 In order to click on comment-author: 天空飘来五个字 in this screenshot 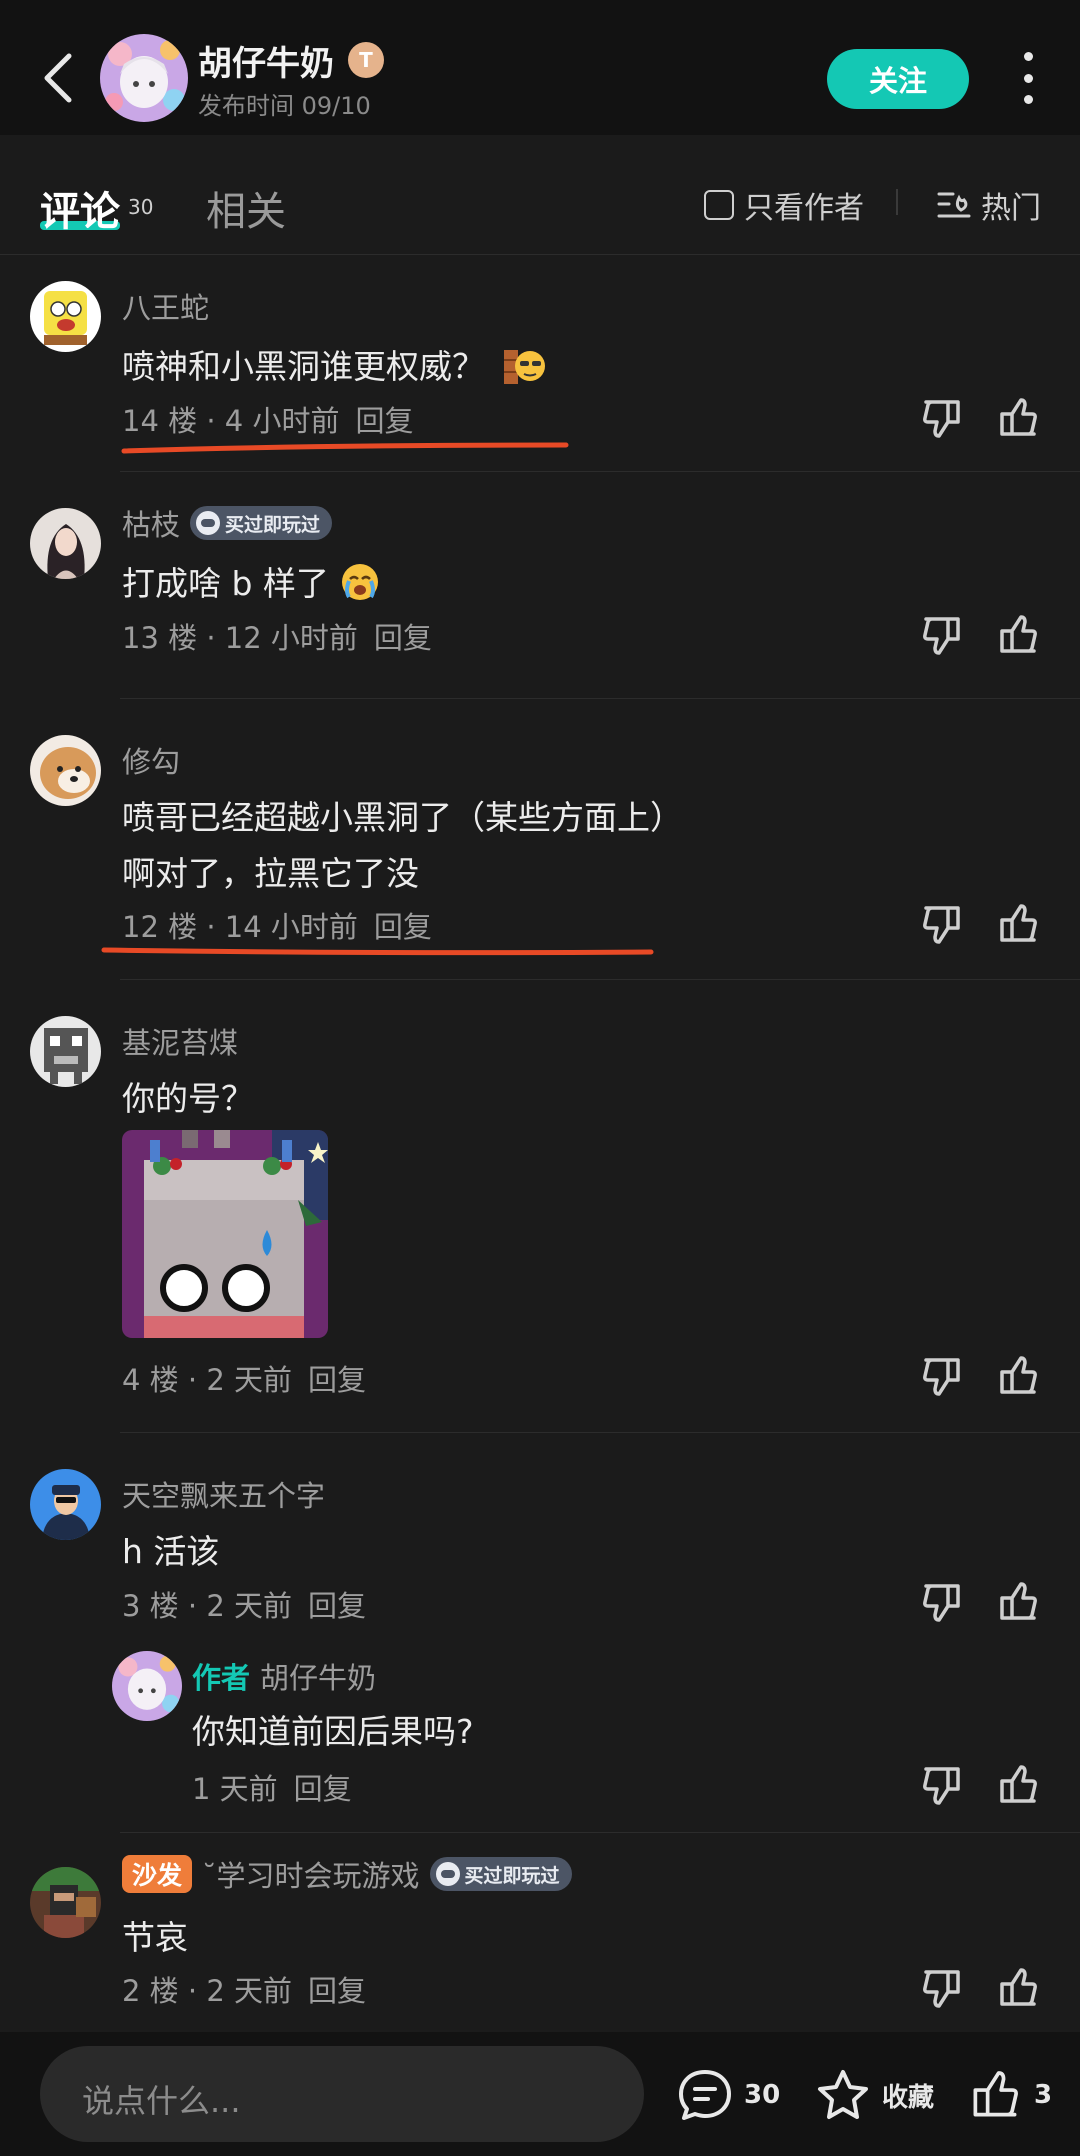, I will do `click(223, 1494)`.